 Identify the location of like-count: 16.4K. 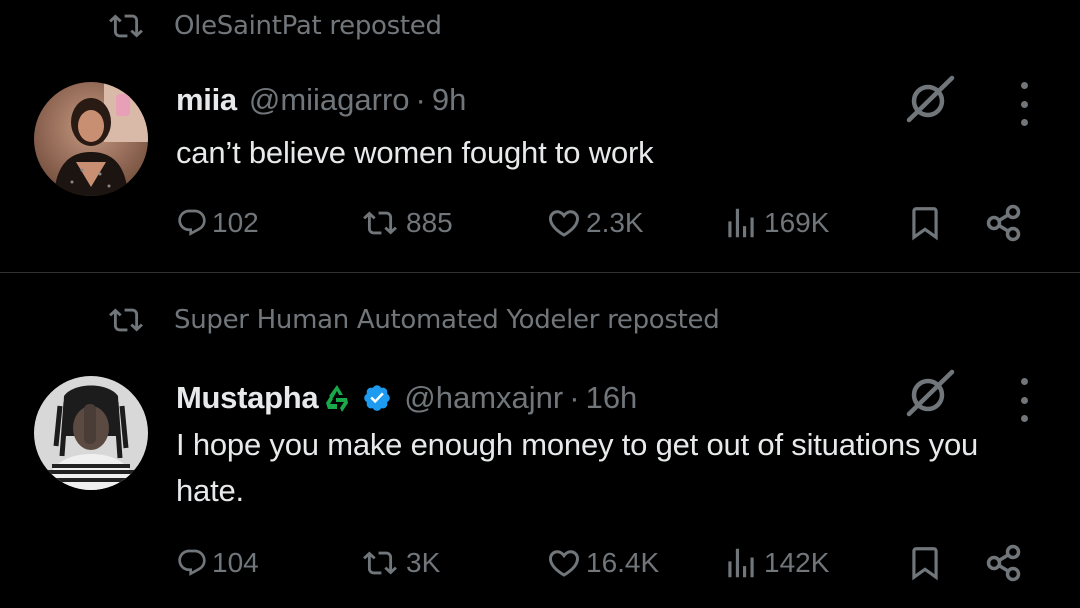
(623, 562).